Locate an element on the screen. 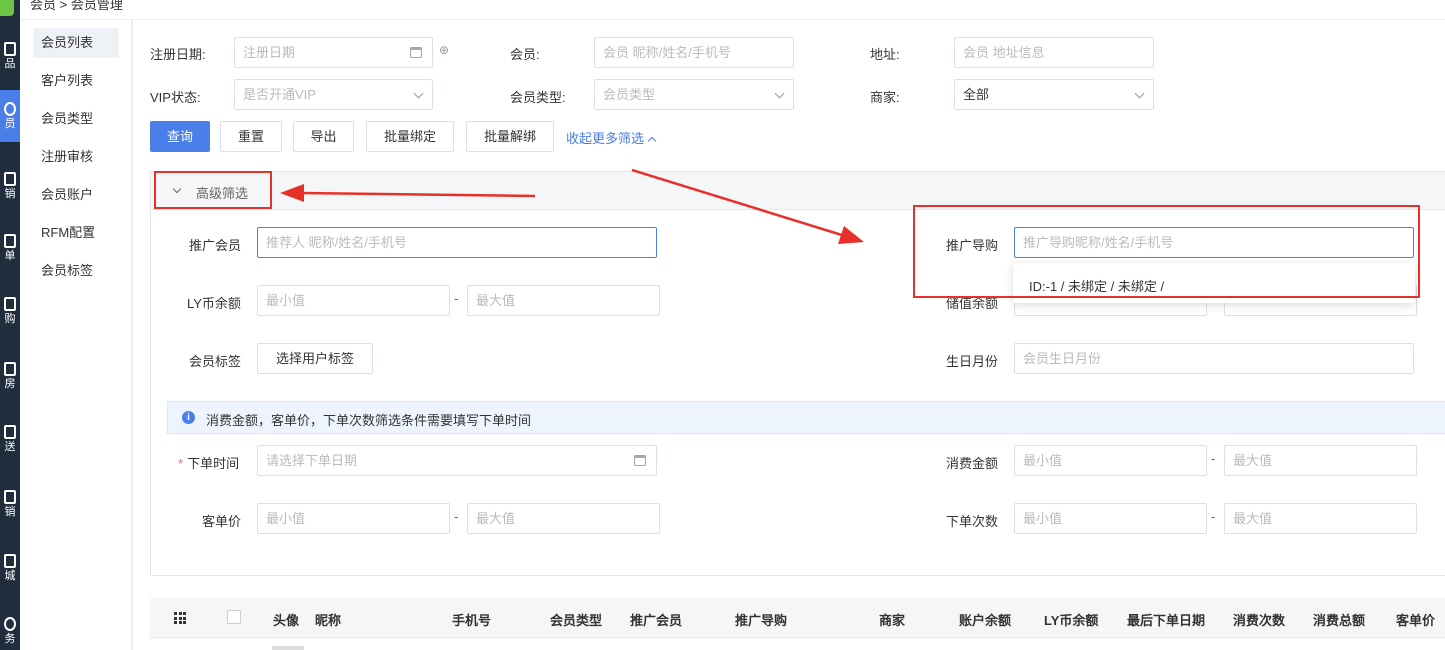  rail-item-sales: 销 is located at coordinates (10, 504).